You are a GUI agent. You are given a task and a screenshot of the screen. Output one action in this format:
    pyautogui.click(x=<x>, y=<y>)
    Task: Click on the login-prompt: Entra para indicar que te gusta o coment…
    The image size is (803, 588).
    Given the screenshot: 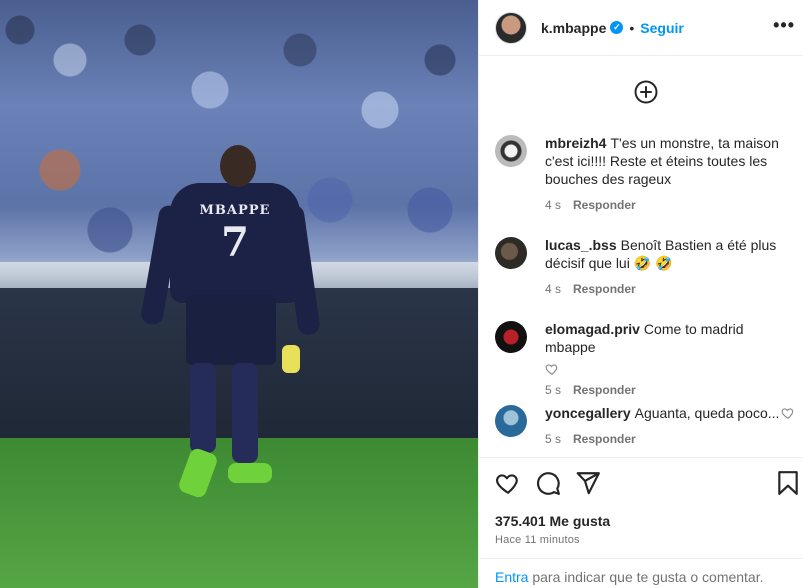 What is the action you would take?
    pyautogui.click(x=629, y=577)
    